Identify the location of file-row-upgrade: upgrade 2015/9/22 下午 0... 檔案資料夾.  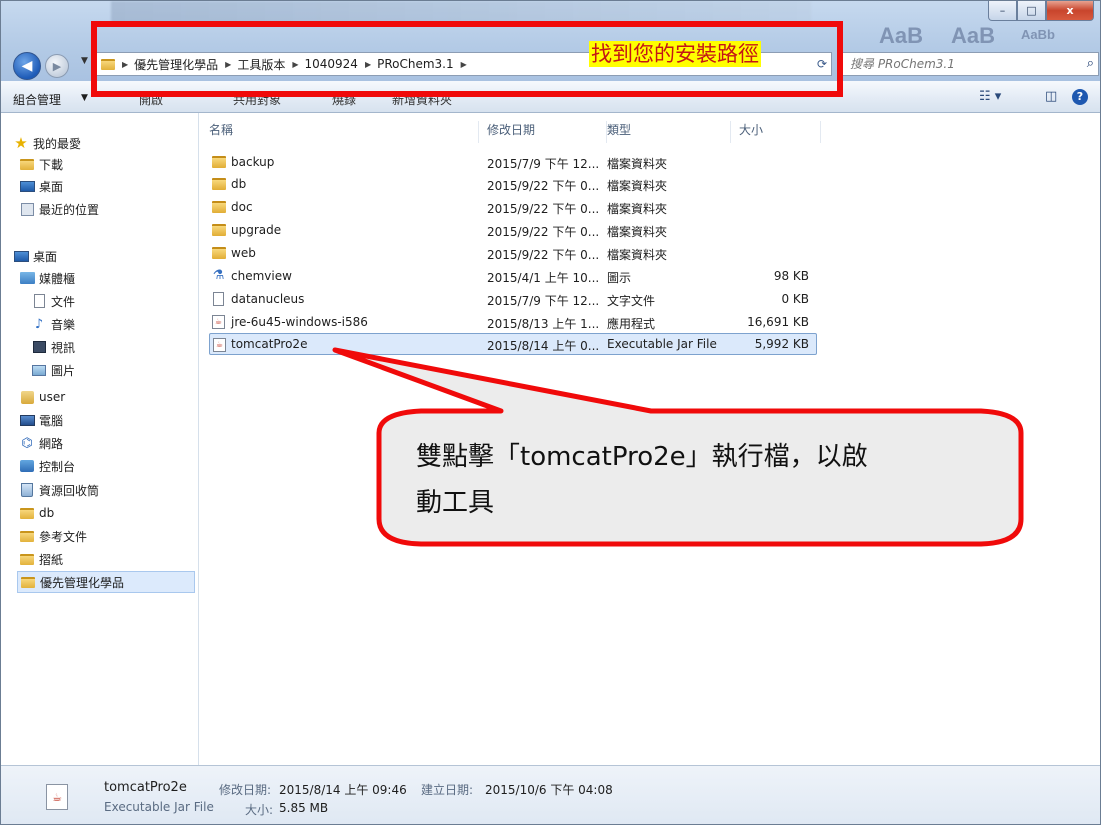
(513, 230).